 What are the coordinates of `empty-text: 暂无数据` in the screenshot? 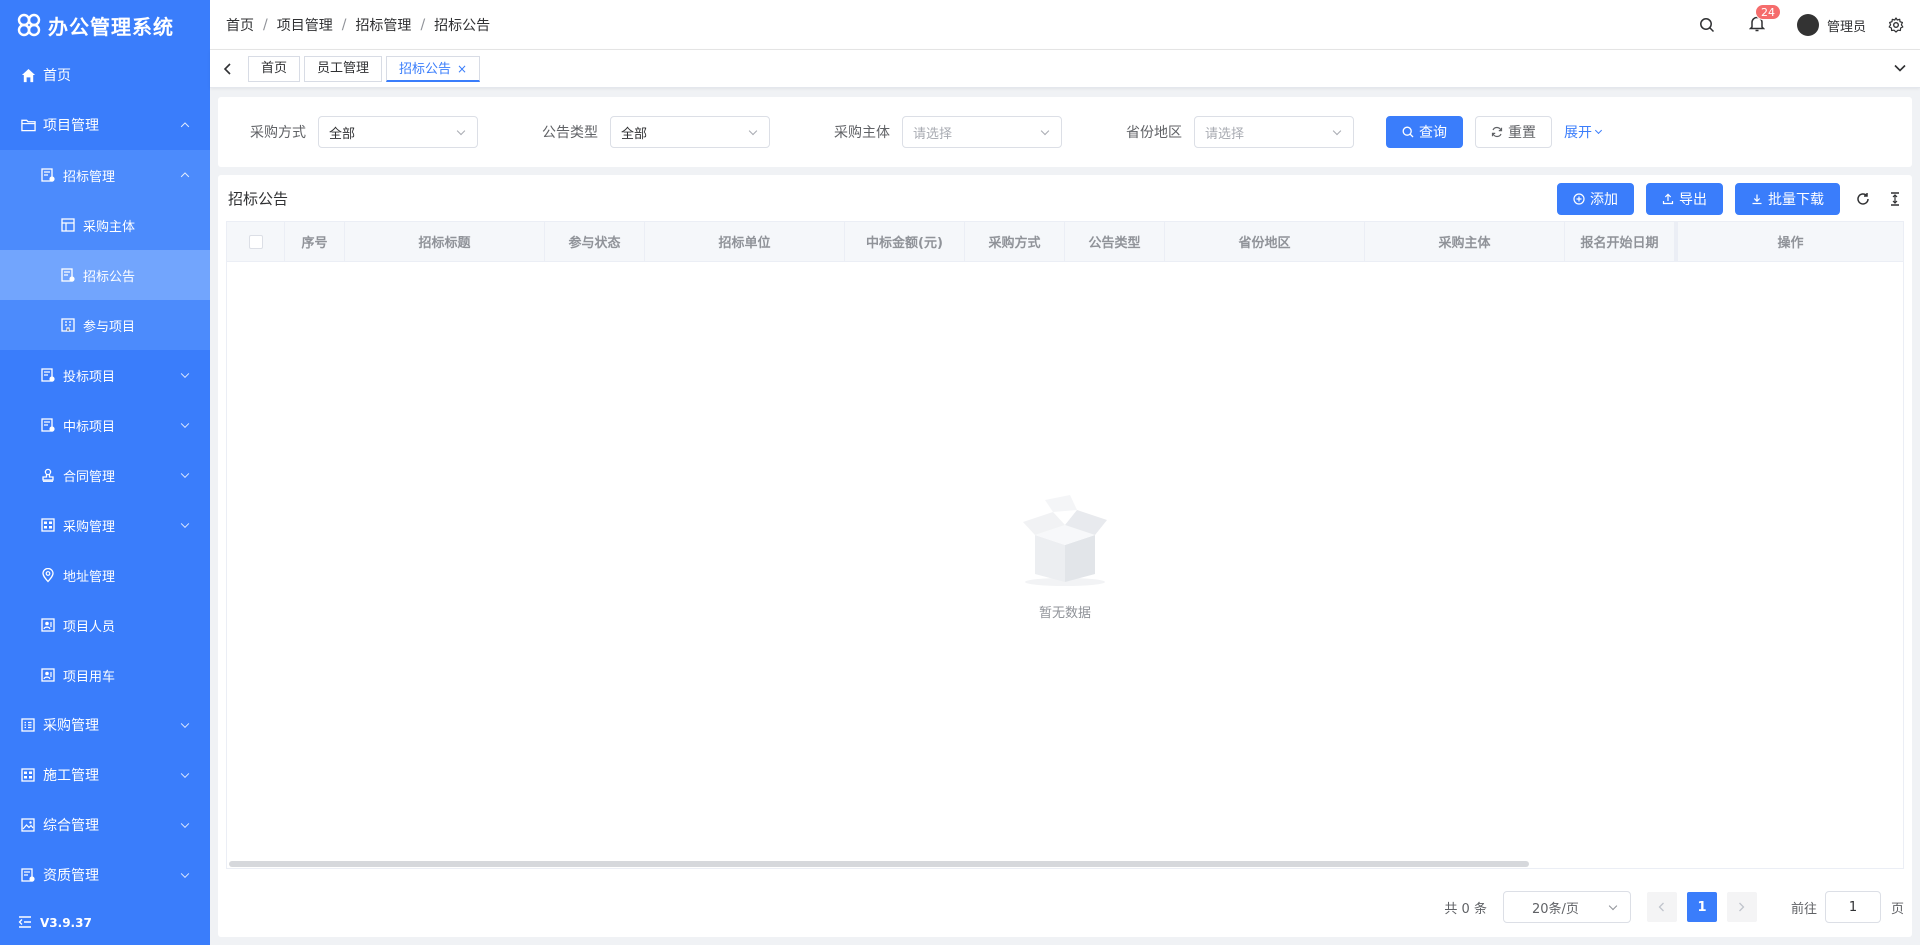 It's located at (1064, 613).